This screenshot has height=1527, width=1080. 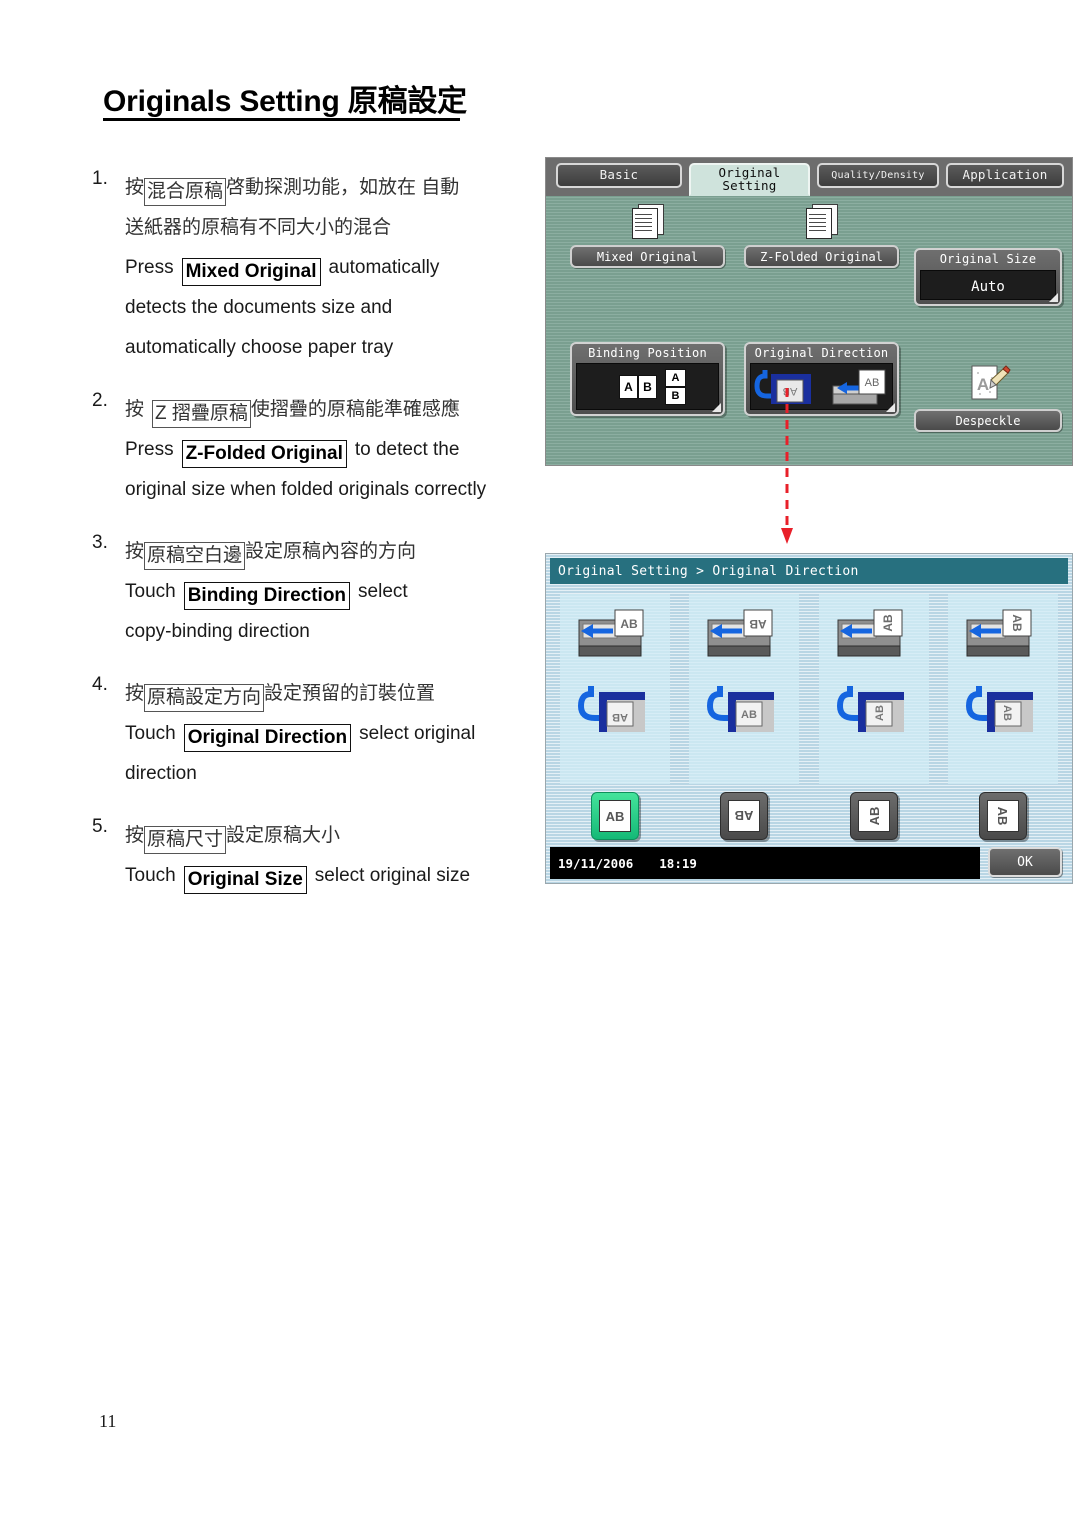 I want to click on ok-button: OK, so click(x=1025, y=862).